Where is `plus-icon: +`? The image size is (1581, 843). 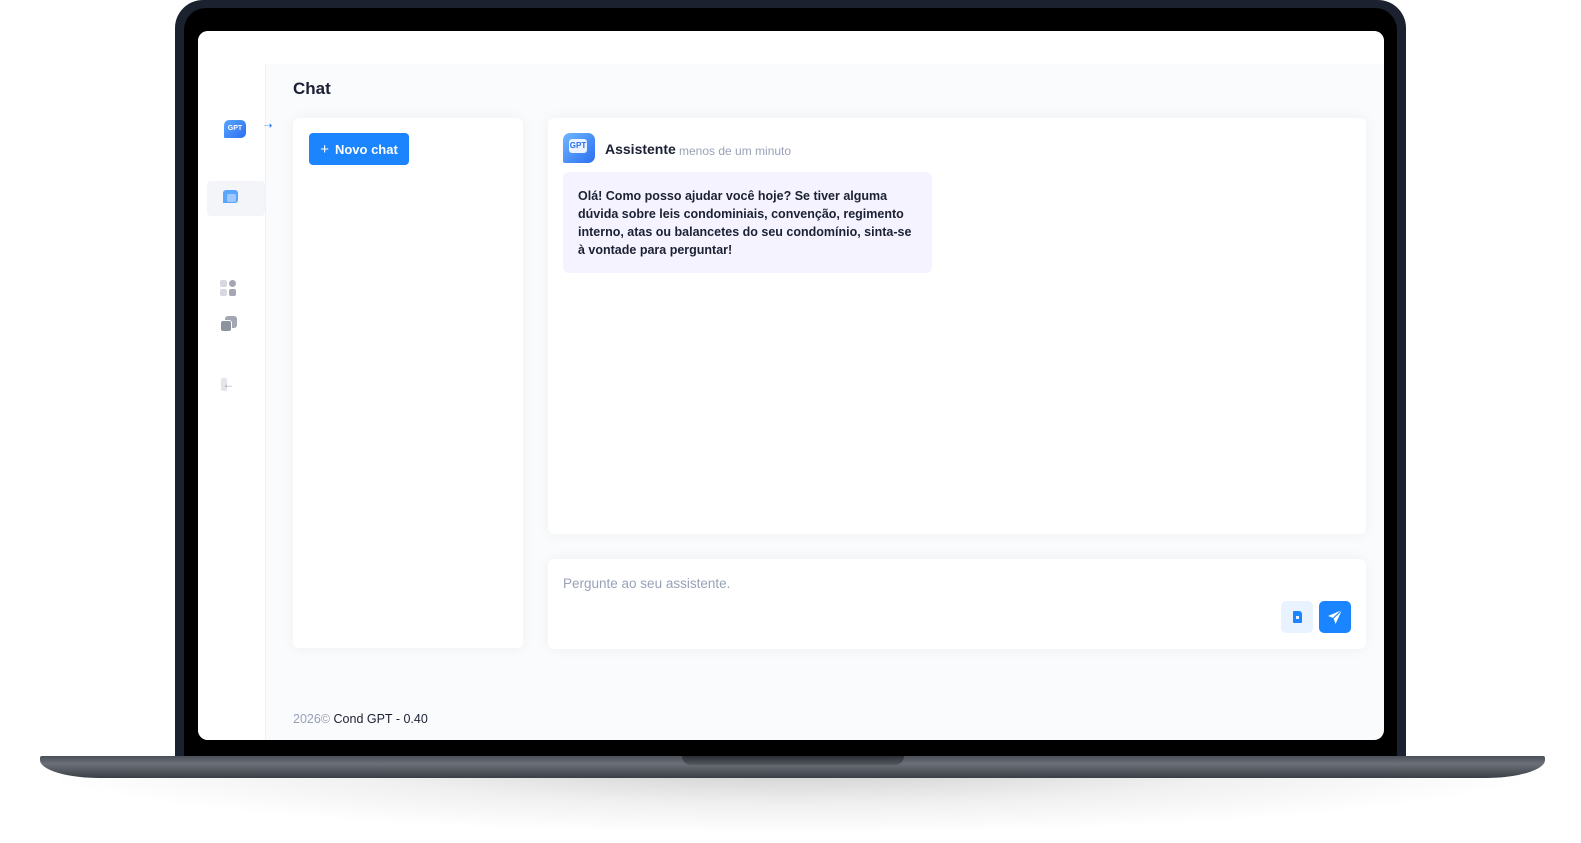
plus-icon: + is located at coordinates (324, 149).